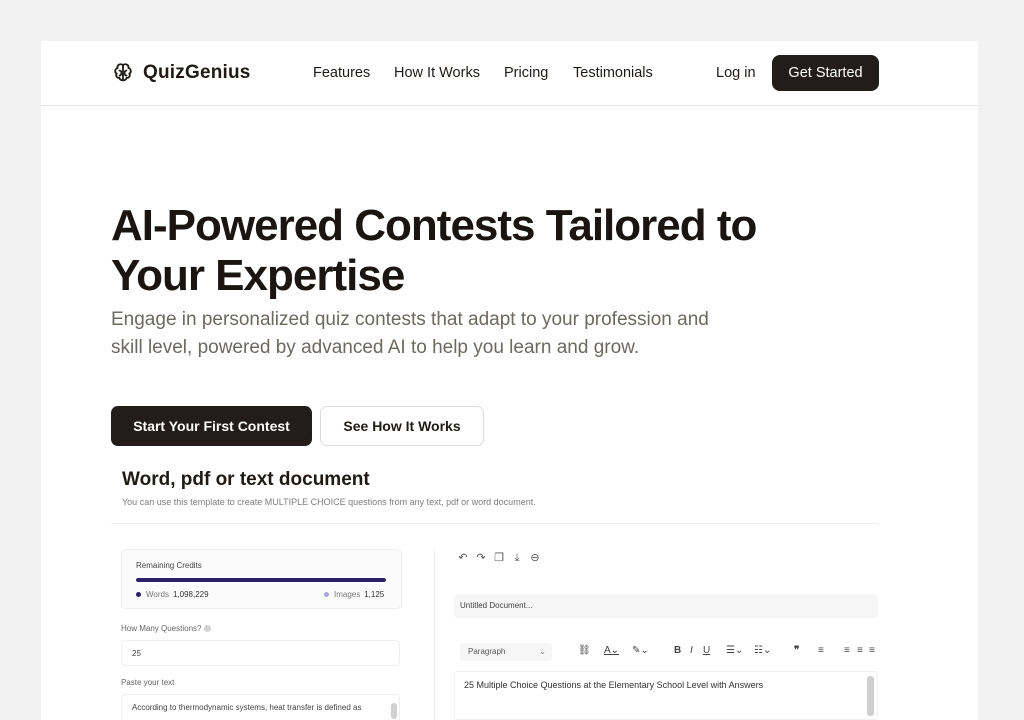 Image resolution: width=1024 pixels, height=720 pixels. I want to click on login-link: Log in, so click(736, 73).